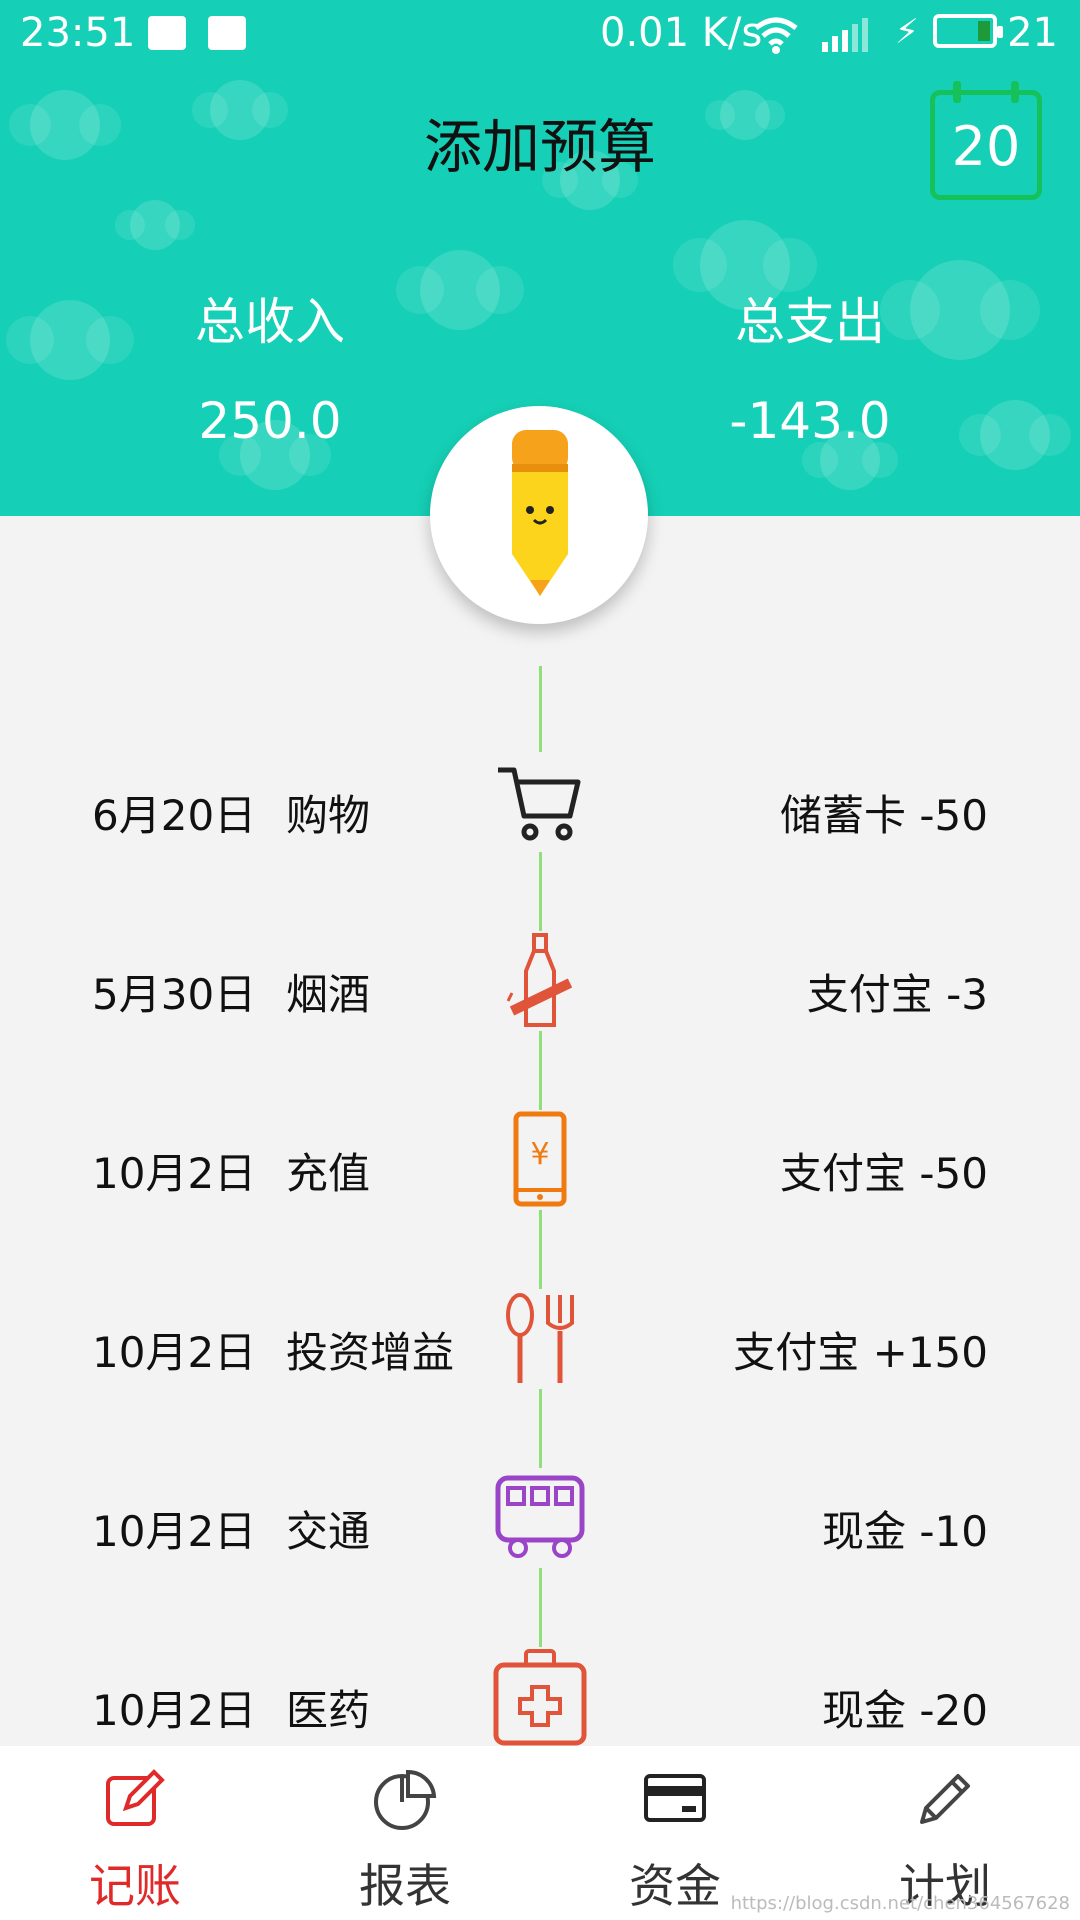 The image size is (1080, 1920). I want to click on spoon-fork-icon, so click(540, 1339).